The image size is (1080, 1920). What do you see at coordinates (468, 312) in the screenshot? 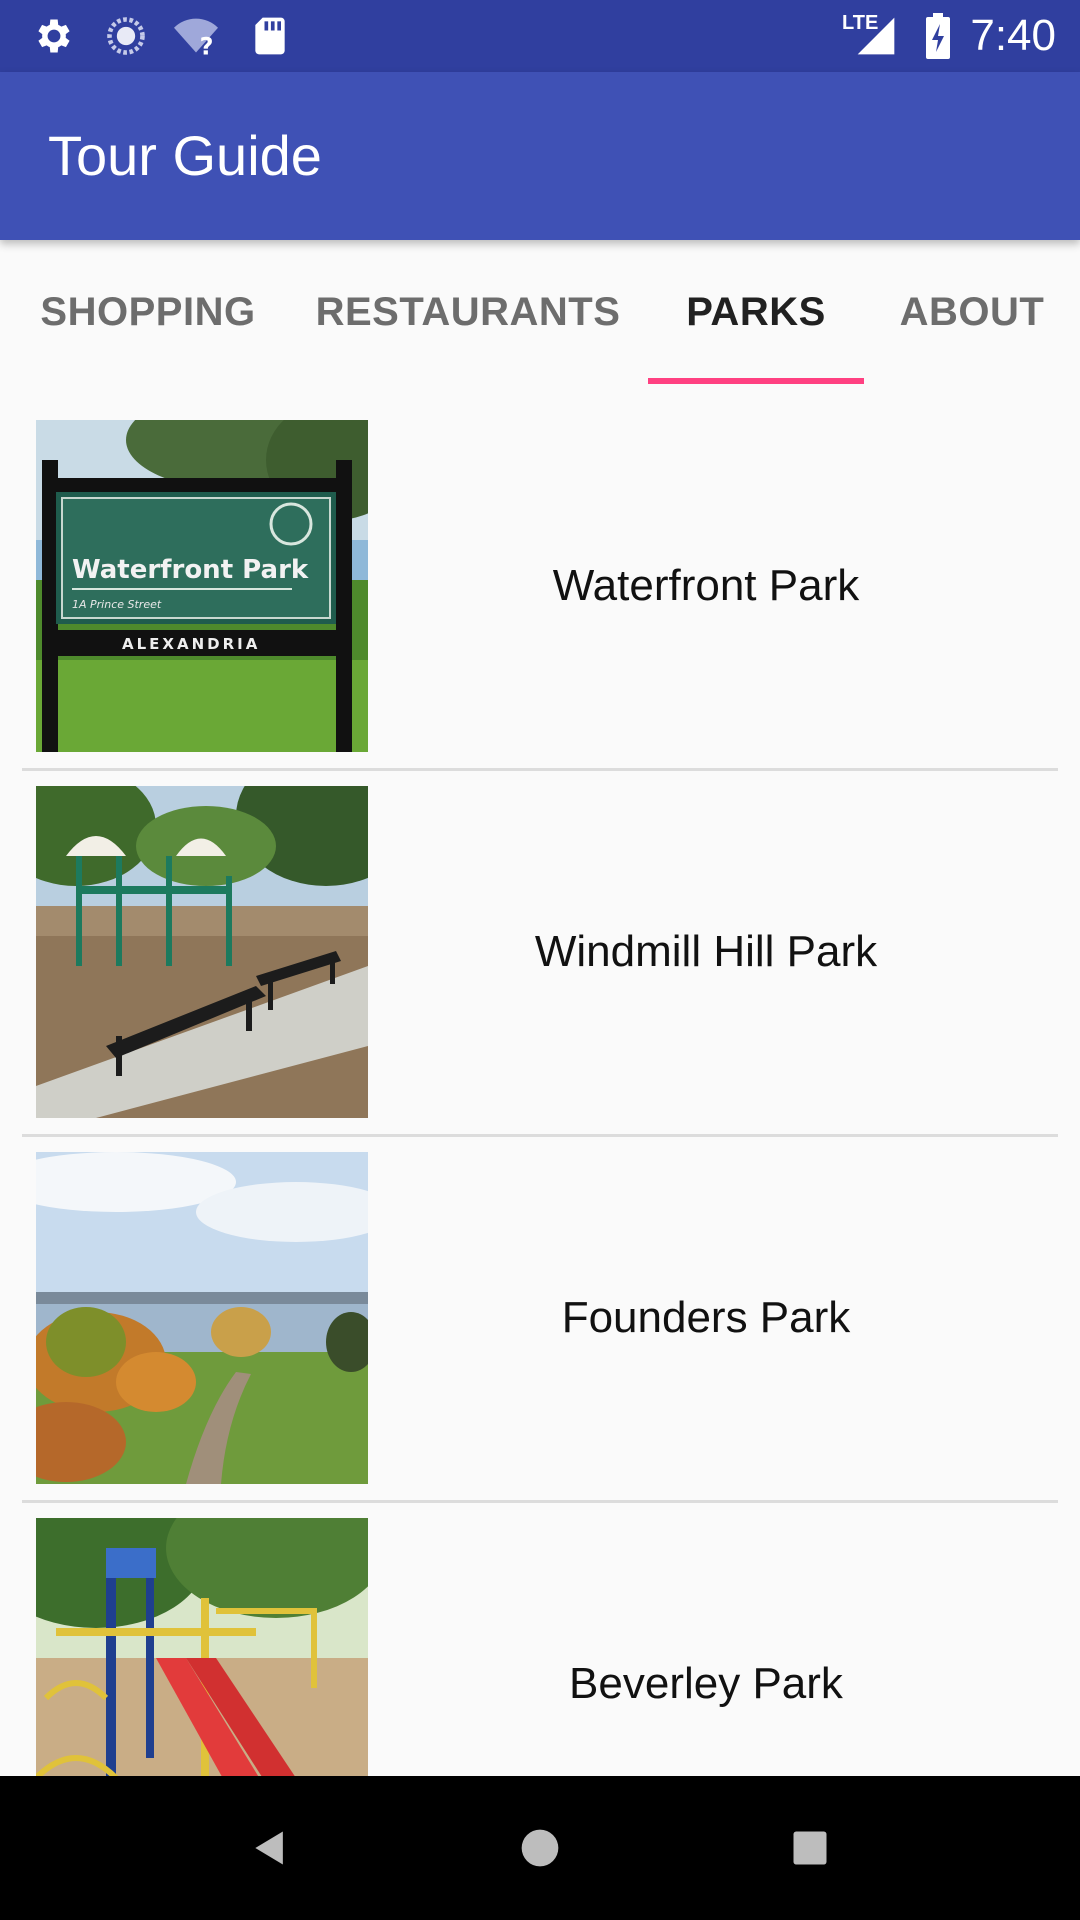
I see `tab-restaurants: RESTAURANTS` at bounding box center [468, 312].